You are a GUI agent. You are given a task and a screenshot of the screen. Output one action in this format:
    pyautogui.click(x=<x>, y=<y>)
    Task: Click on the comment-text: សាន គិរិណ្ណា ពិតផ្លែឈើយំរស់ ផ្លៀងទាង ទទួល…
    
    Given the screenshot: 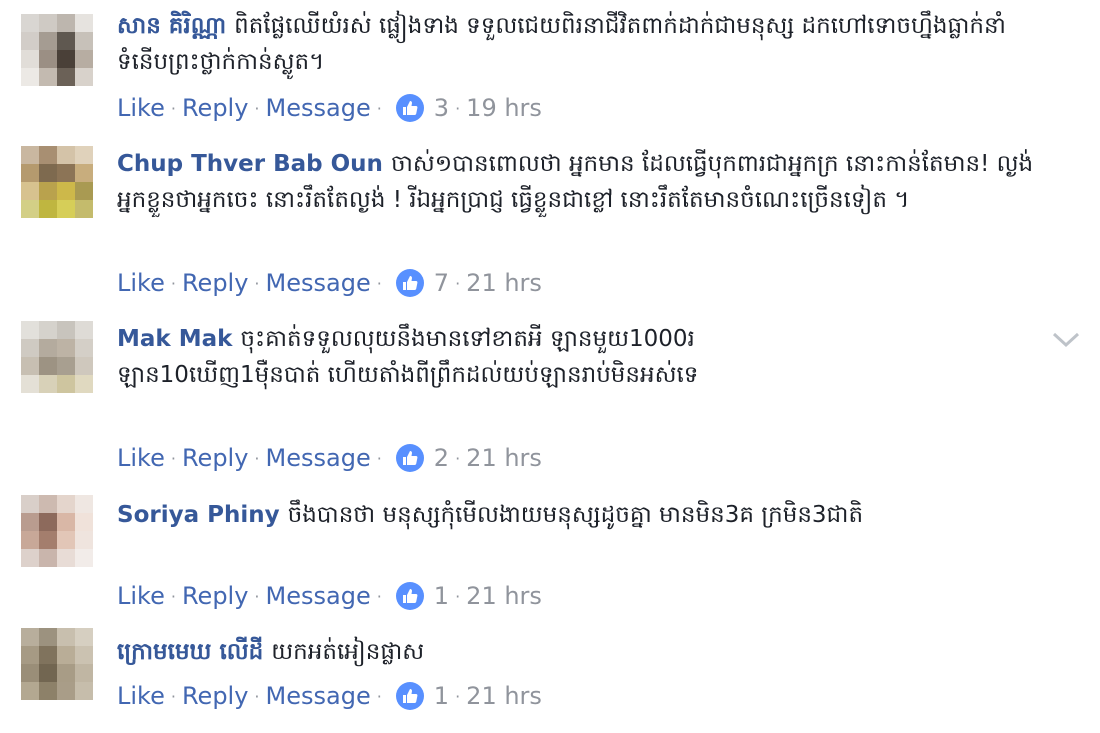 What is the action you would take?
    pyautogui.click(x=587, y=44)
    